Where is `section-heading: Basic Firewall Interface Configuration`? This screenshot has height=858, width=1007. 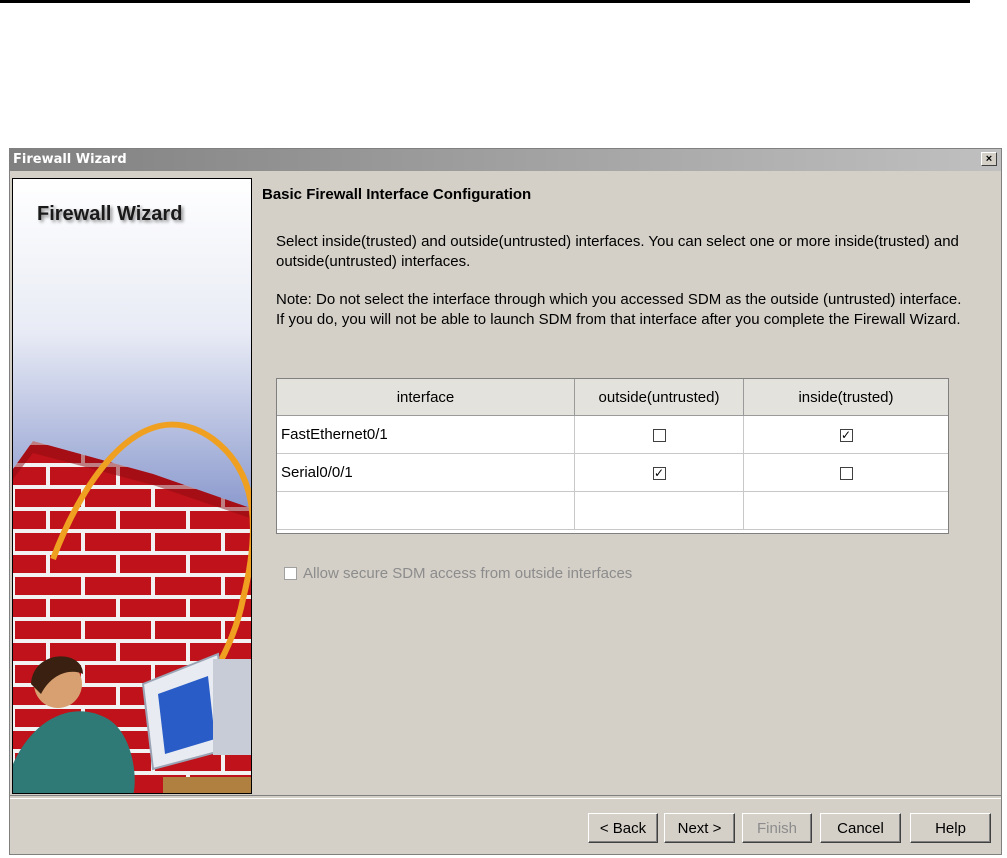 section-heading: Basic Firewall Interface Configuration is located at coordinates (397, 194).